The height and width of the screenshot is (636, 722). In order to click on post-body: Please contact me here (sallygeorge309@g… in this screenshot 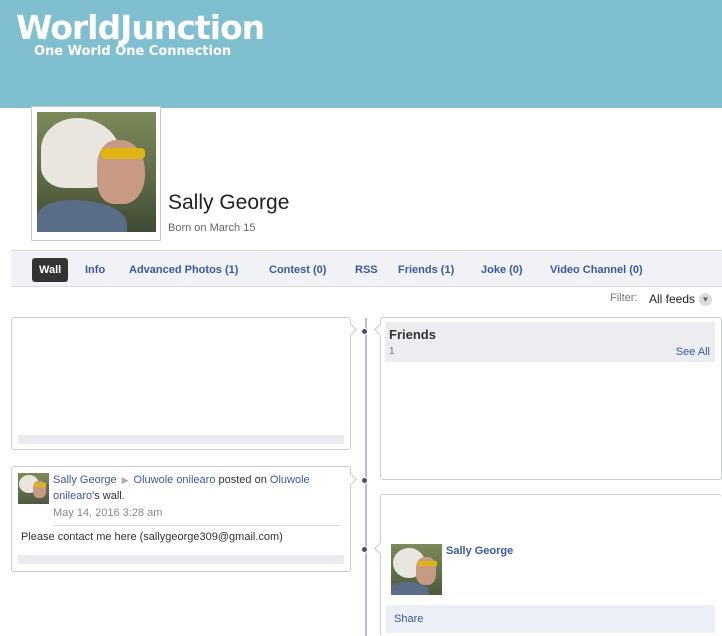, I will do `click(152, 537)`.